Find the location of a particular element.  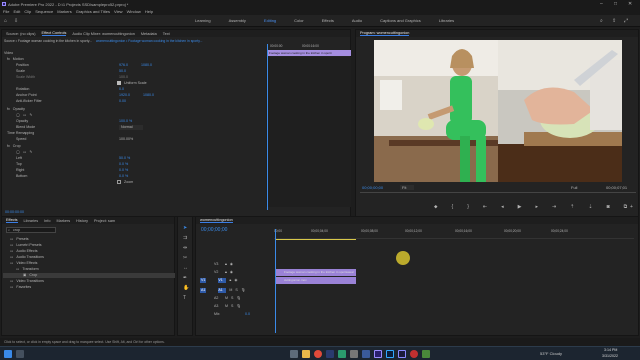

menu-edit: Edit is located at coordinates (16, 11).